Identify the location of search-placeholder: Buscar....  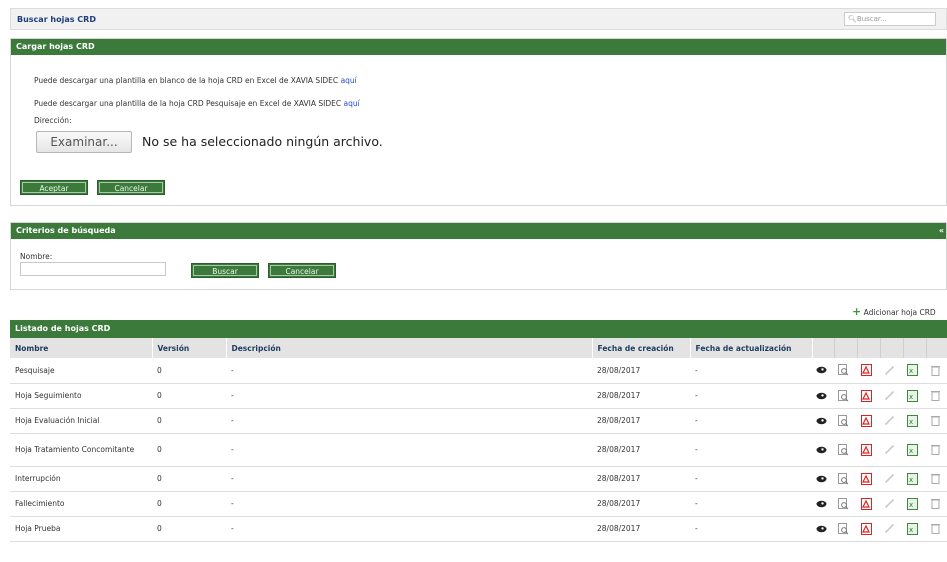
(871, 19).